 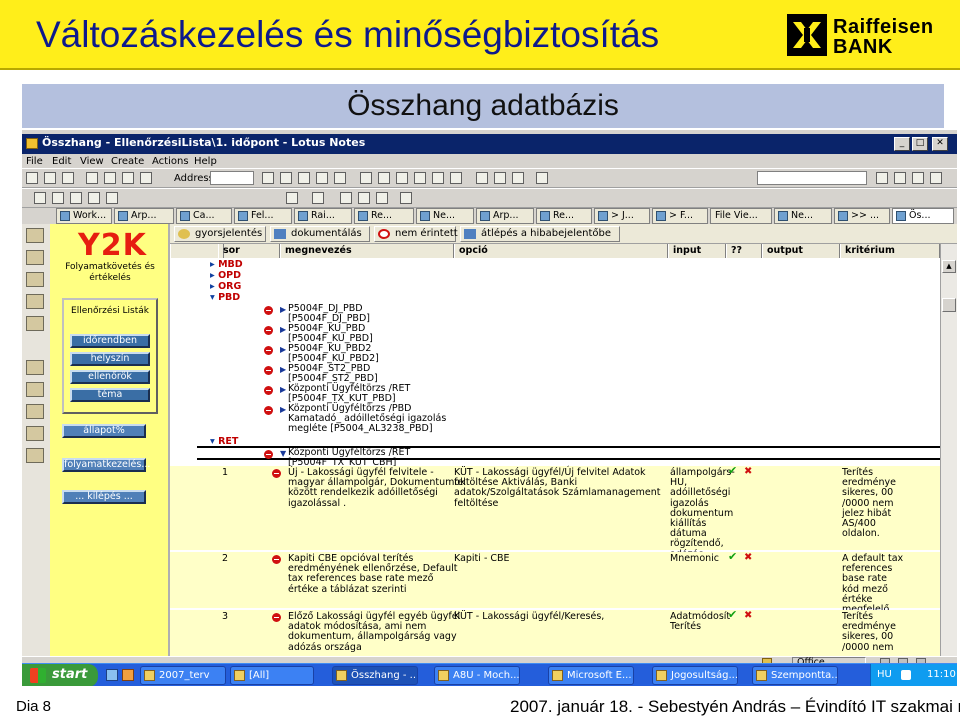 I want to click on paste-icon, so click(x=918, y=178).